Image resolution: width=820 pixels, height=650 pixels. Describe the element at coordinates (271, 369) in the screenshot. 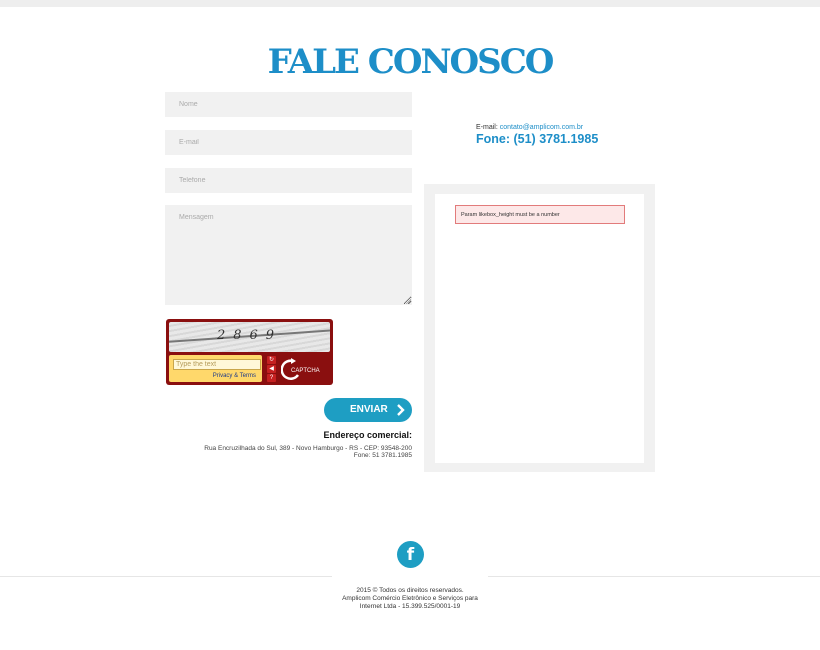

I see `audio-icon: ◀` at that location.